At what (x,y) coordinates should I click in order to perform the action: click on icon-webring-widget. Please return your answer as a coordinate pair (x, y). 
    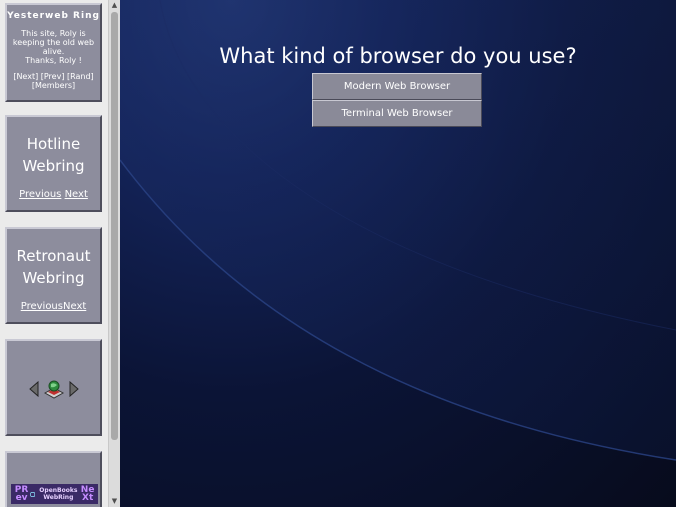
    Looking at the image, I should click on (53, 387).